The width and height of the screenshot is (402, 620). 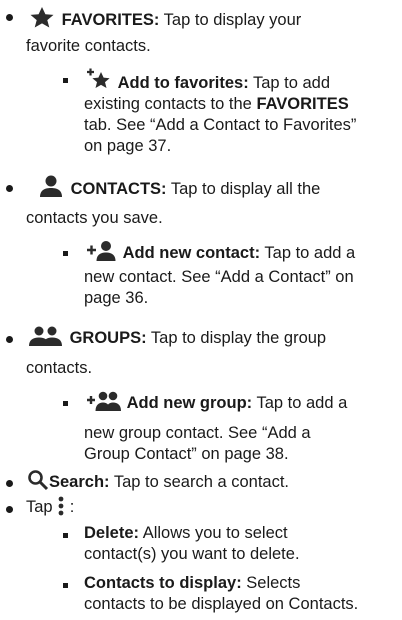 What do you see at coordinates (199, 482) in the screenshot?
I see `search-desc: Tap to search a contact.` at bounding box center [199, 482].